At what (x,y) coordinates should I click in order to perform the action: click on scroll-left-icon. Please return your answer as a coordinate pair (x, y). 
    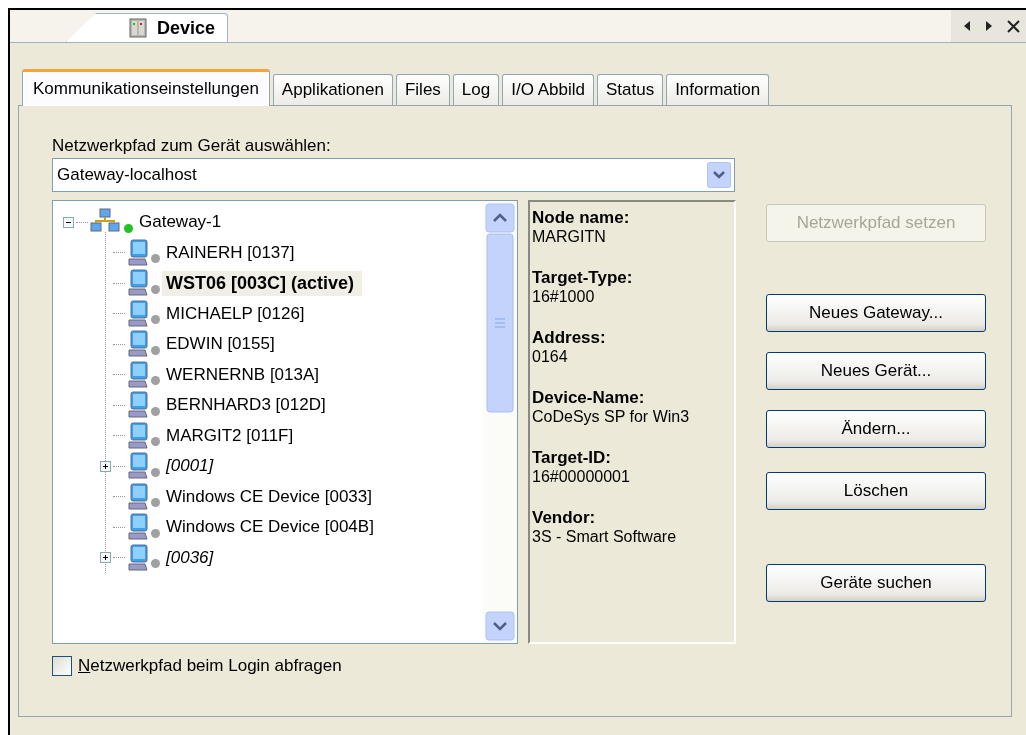
    Looking at the image, I should click on (967, 26).